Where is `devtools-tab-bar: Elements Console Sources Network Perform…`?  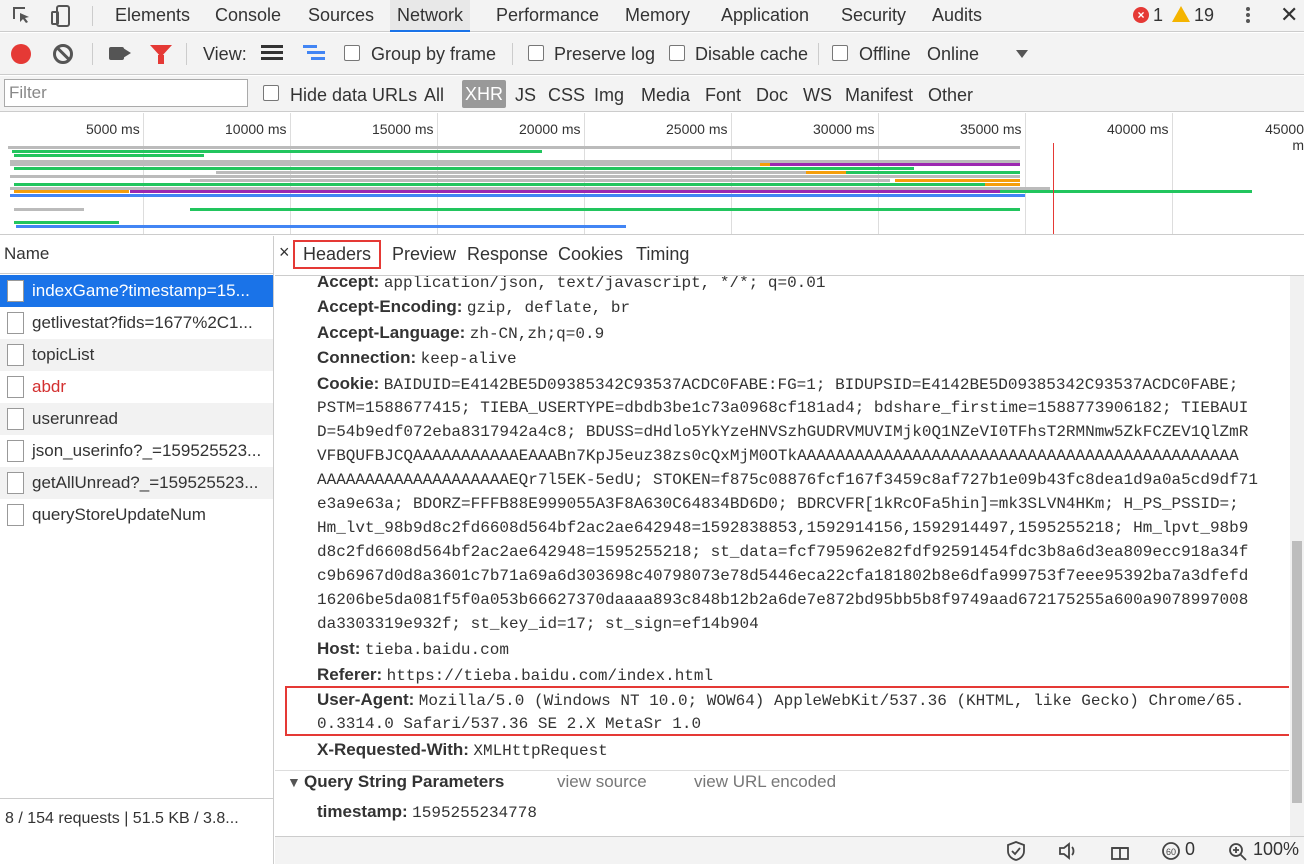
devtools-tab-bar: Elements Console Sources Network Perform… is located at coordinates (652, 16).